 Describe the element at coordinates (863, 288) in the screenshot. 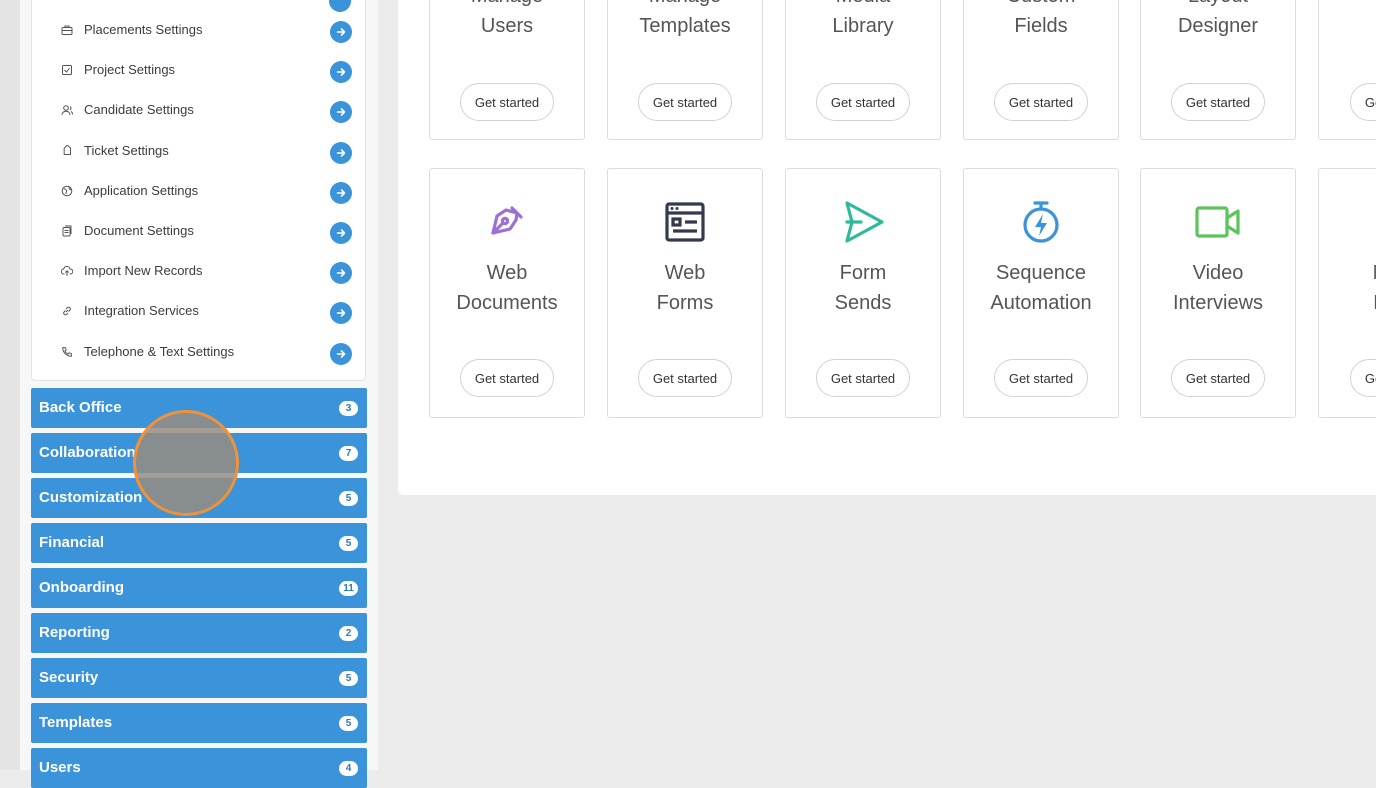

I see `tile-title: Form Sends` at that location.